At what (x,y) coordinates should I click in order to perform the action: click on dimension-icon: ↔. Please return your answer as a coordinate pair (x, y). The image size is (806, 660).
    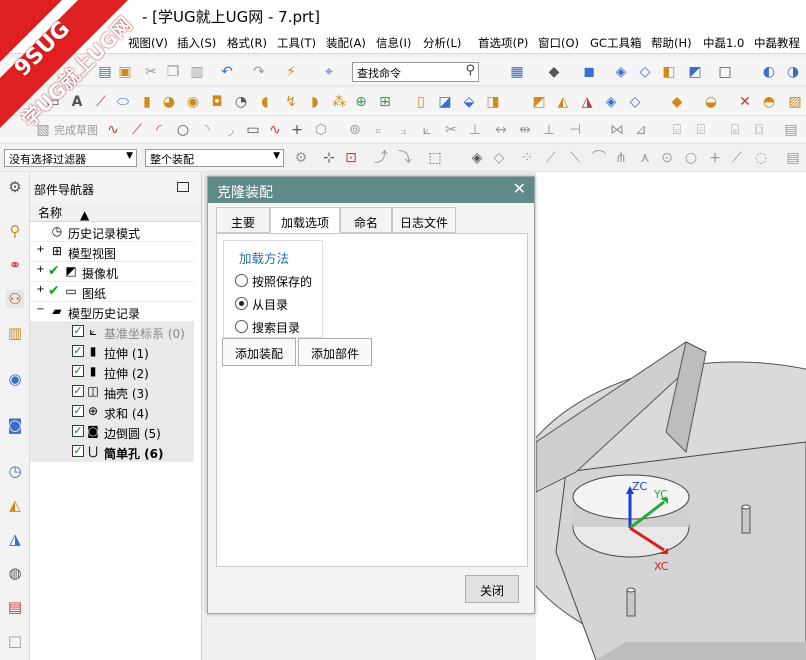
    Looking at the image, I should click on (501, 130).